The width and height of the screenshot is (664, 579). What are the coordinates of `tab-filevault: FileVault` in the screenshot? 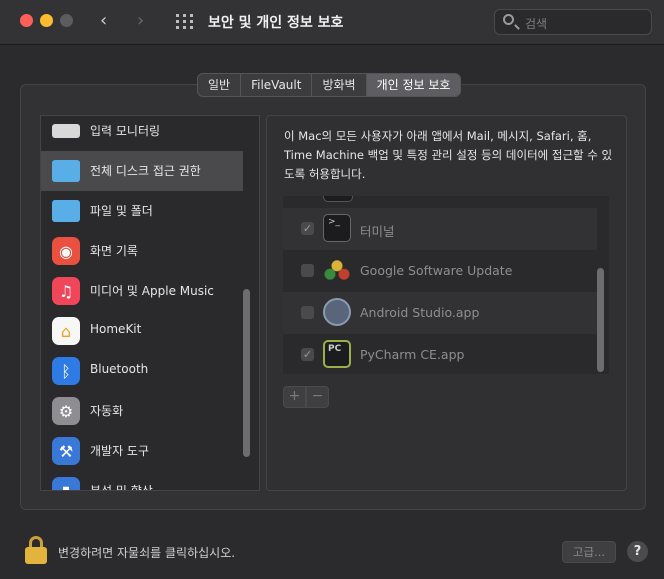 It's located at (277, 85).